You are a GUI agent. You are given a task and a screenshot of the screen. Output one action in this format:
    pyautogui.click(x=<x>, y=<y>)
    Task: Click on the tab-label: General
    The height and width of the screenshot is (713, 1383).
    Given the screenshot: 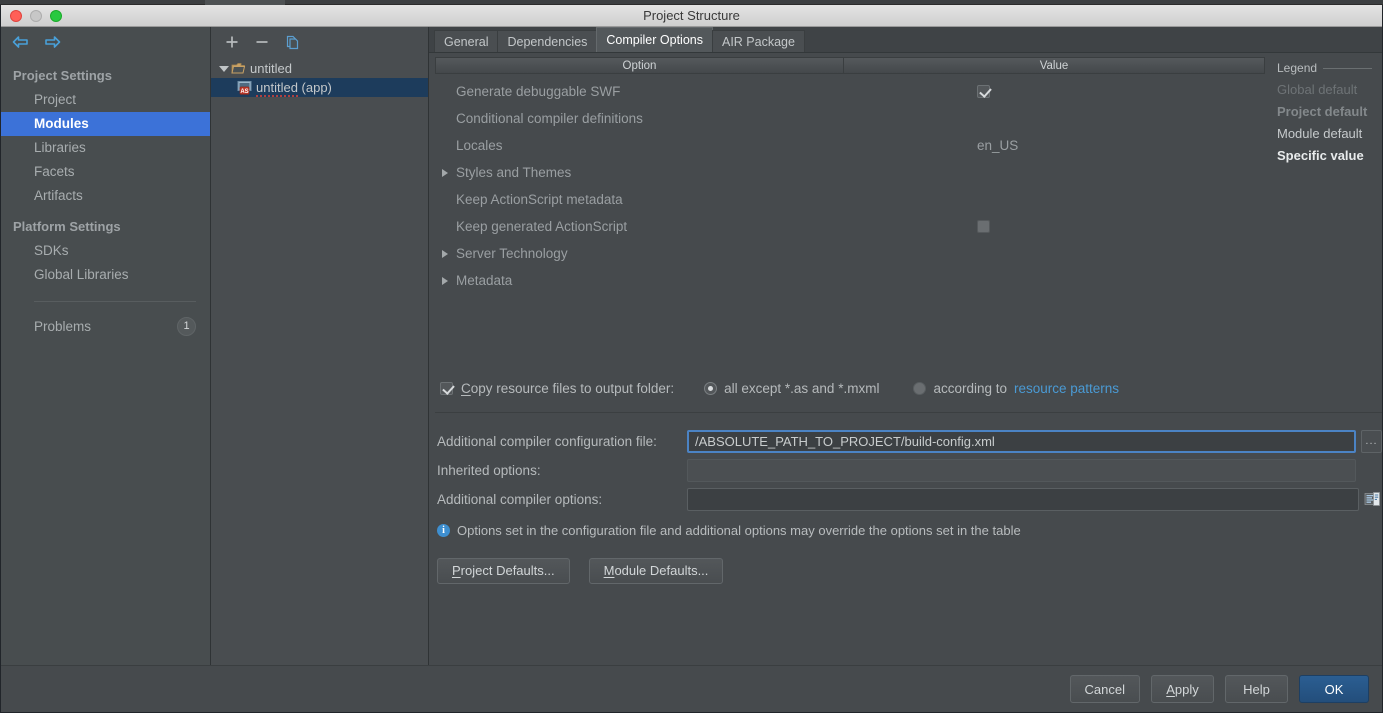 What is the action you would take?
    pyautogui.click(x=466, y=41)
    